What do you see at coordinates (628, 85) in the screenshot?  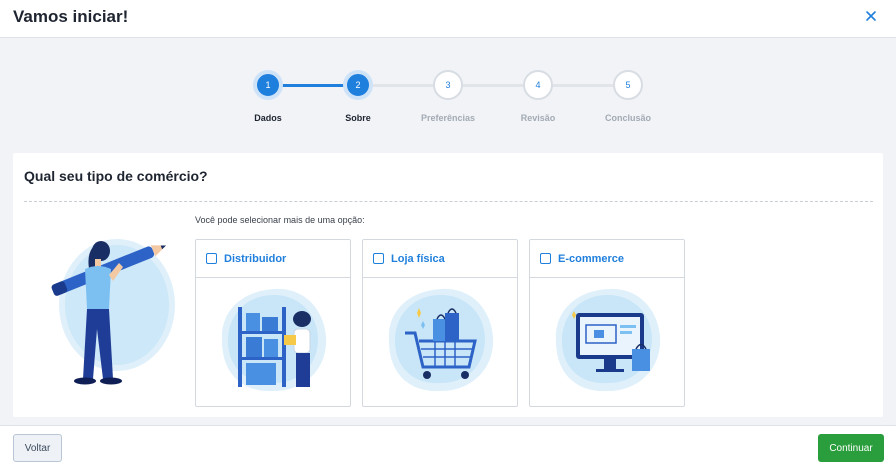 I see `step-circle: 5` at bounding box center [628, 85].